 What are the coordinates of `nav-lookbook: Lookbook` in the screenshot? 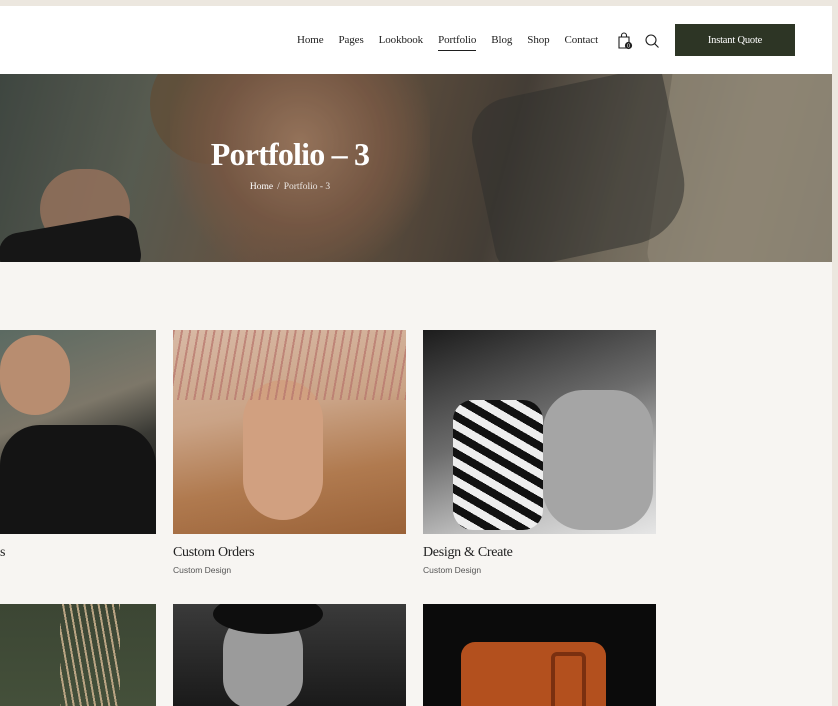 It's located at (401, 40).